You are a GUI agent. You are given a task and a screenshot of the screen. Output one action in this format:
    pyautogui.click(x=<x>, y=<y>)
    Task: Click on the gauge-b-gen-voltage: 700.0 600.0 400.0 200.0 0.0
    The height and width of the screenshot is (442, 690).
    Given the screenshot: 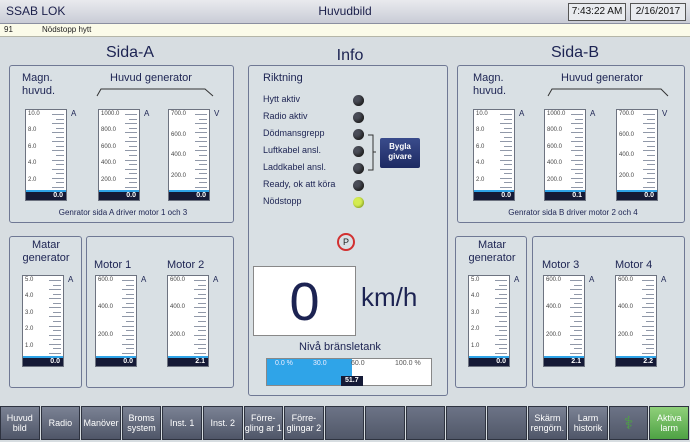 What is the action you would take?
    pyautogui.click(x=637, y=155)
    